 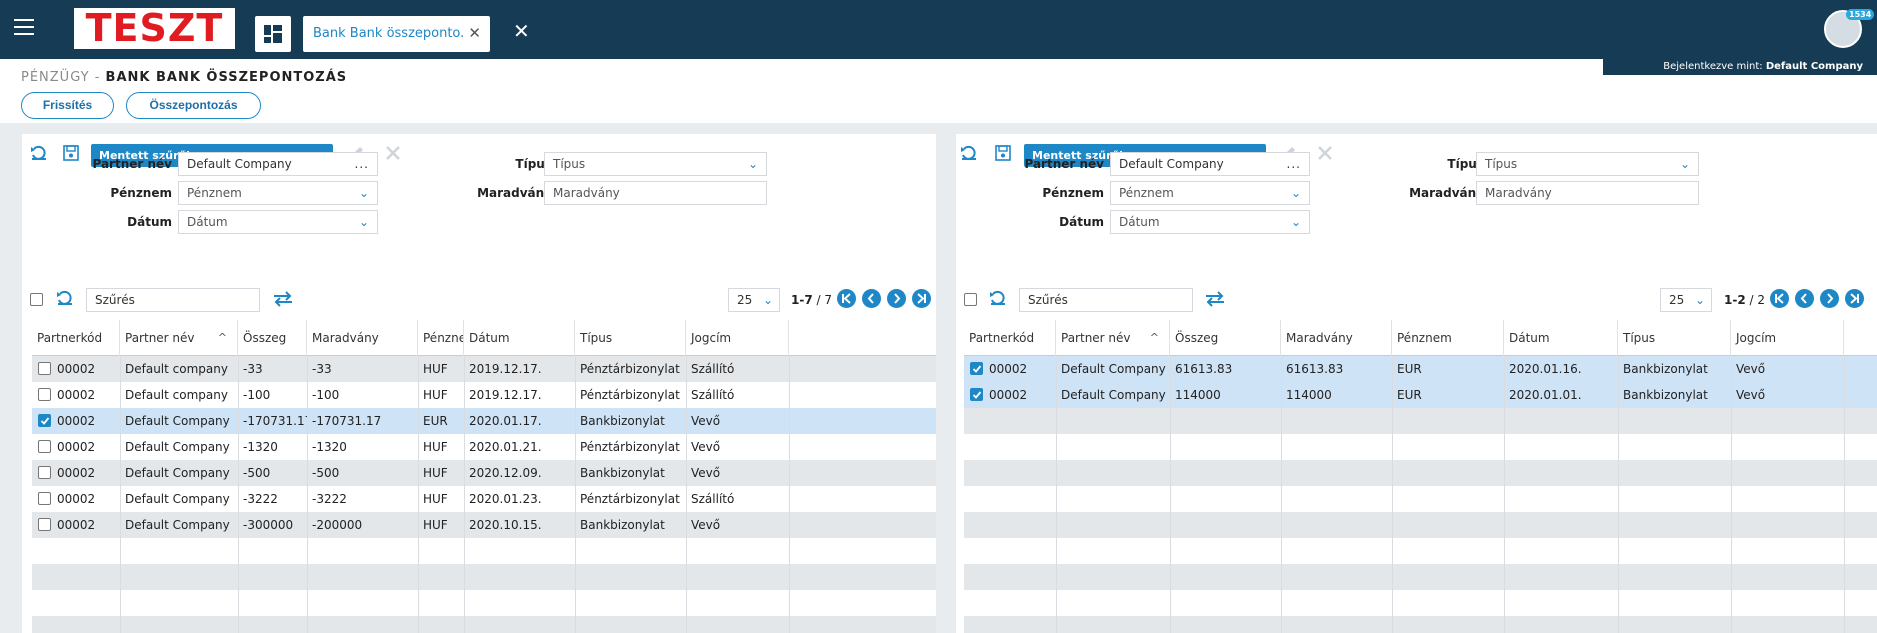 What do you see at coordinates (154, 28) in the screenshot?
I see `logo: TESZT` at bounding box center [154, 28].